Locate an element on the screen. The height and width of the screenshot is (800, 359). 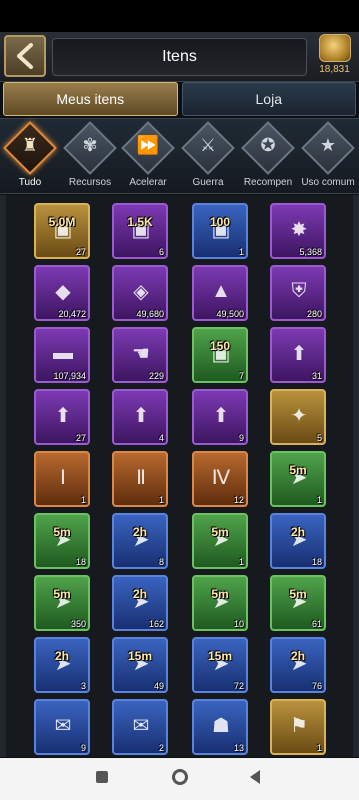
item-count: 18 is located at coordinates (316, 562).